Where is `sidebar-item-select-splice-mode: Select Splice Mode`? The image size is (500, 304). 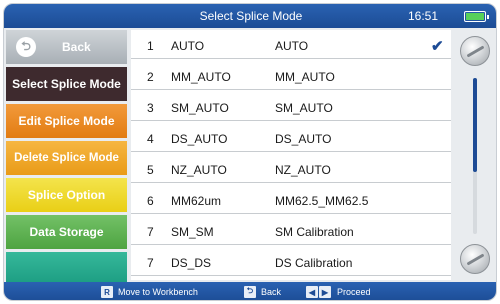
sidebar-item-select-splice-mode: Select Splice Mode is located at coordinates (66, 84).